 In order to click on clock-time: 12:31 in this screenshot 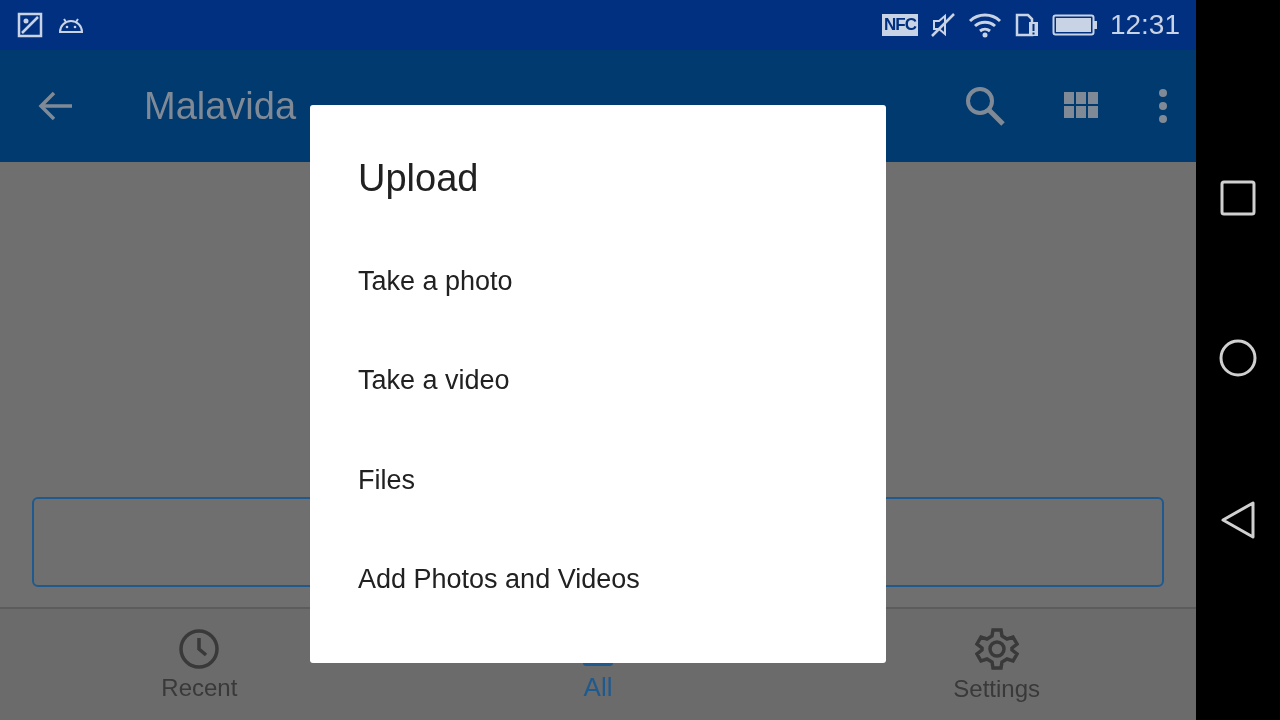, I will do `click(1144, 25)`.